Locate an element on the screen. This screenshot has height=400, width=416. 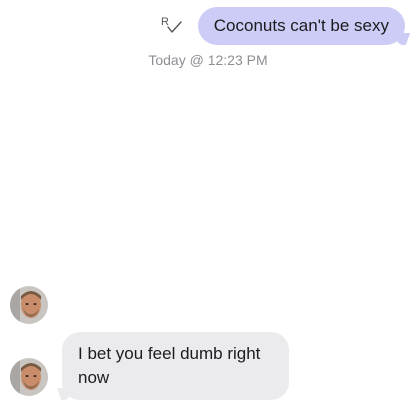
incoming-message-bubble: I bet you feel dumb right now is located at coordinates (175, 366).